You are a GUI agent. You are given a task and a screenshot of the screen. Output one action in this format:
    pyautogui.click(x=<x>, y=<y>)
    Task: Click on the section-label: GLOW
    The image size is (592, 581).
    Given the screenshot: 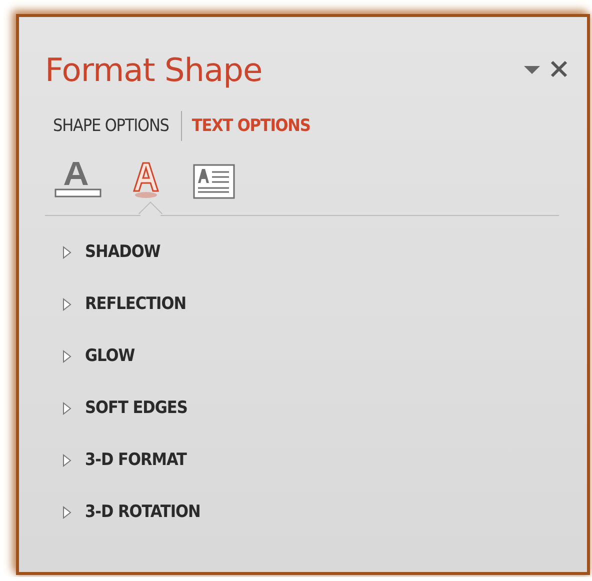 What is the action you would take?
    pyautogui.click(x=110, y=356)
    